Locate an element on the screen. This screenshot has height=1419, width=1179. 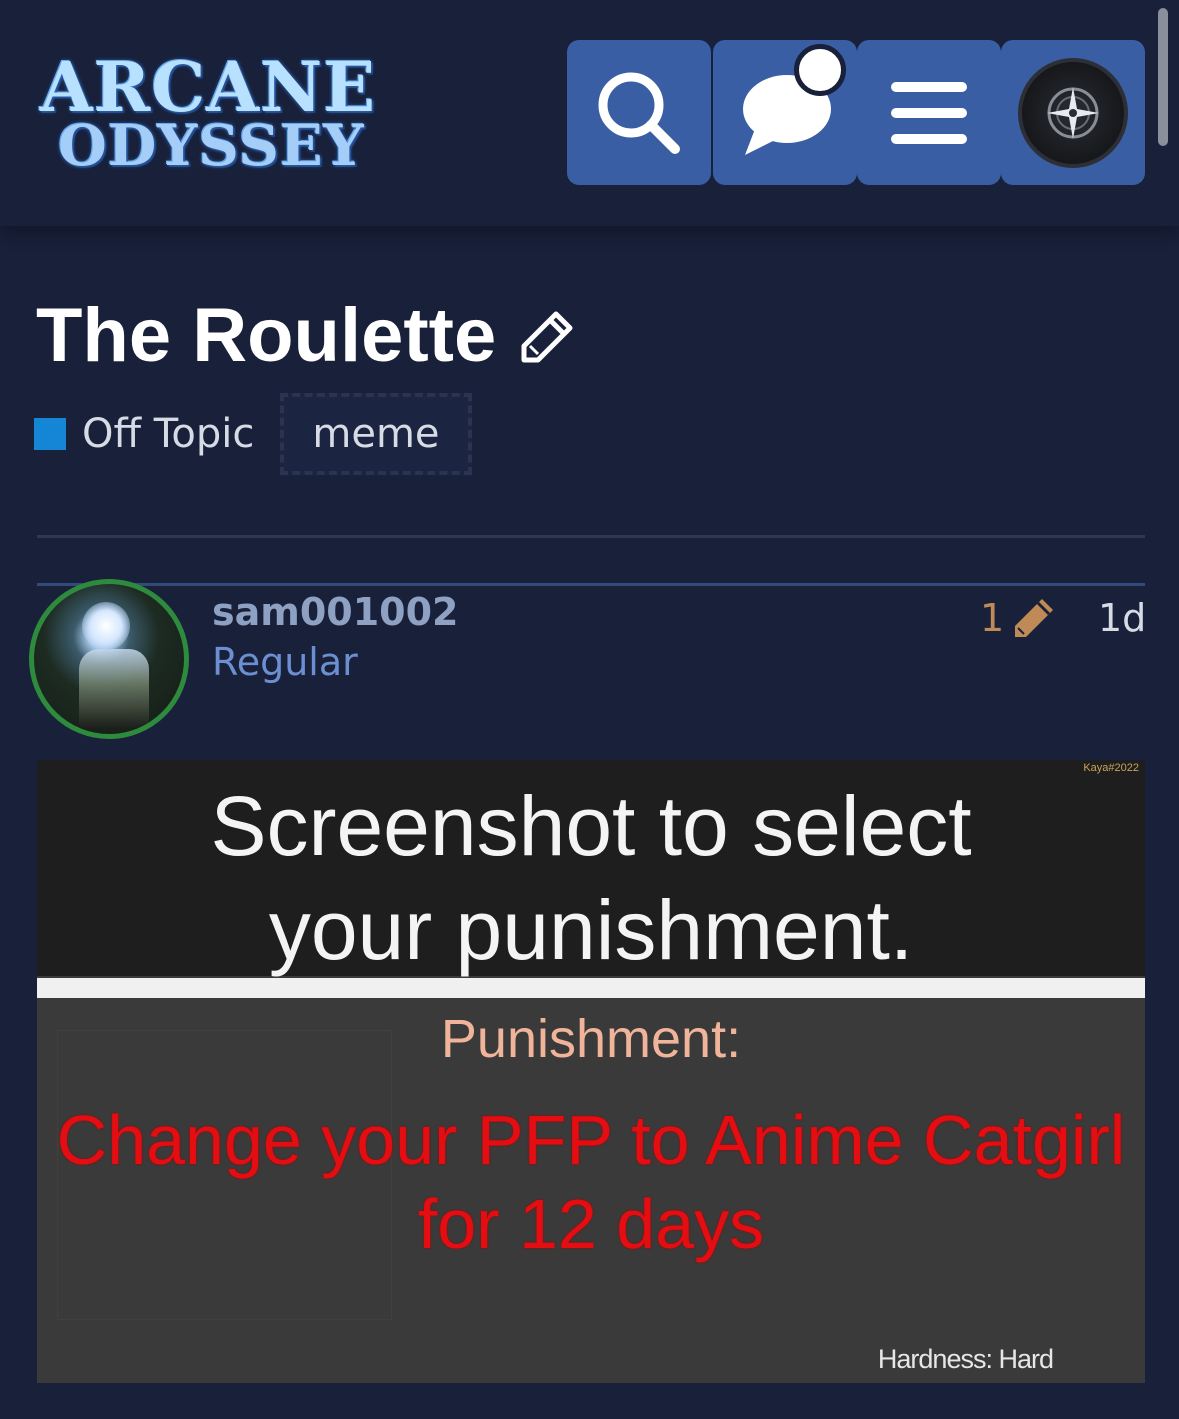
topic-title: The Roulette is located at coordinates (266, 335).